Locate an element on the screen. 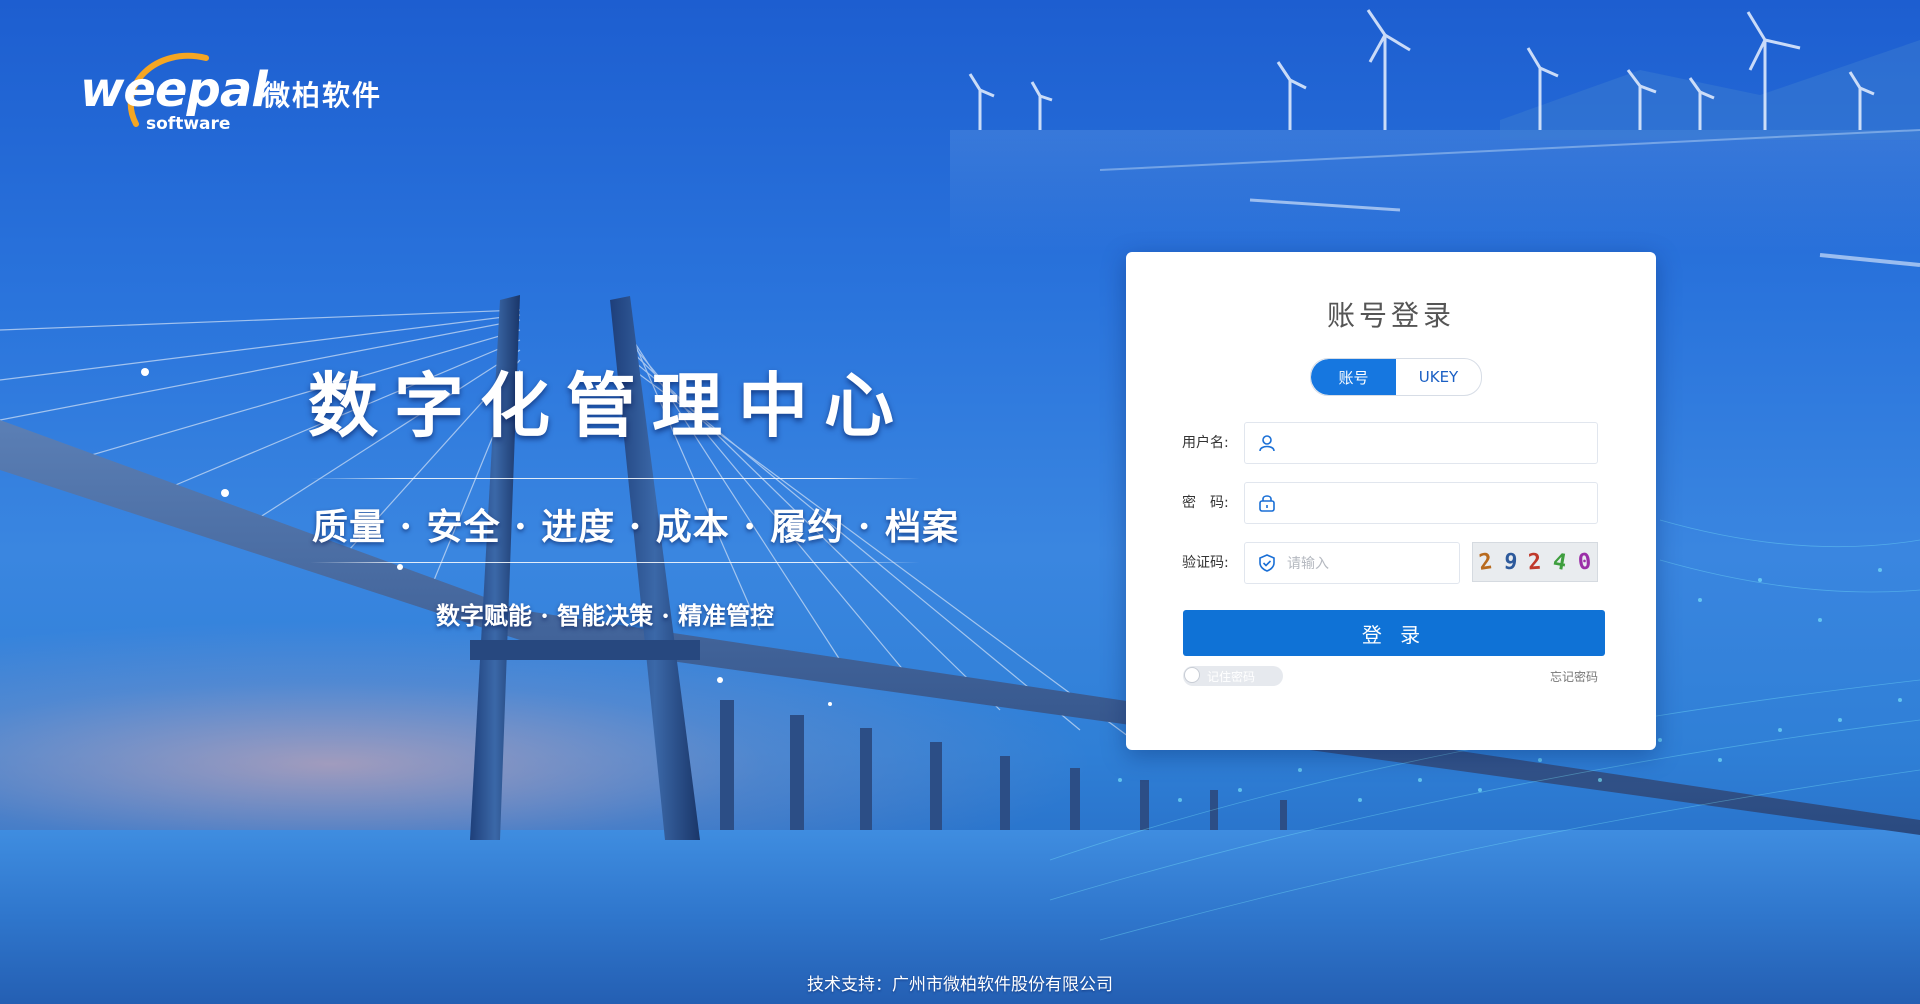 Image resolution: width=1920 pixels, height=1004 pixels. tab-ukey: UKEY is located at coordinates (1438, 377).